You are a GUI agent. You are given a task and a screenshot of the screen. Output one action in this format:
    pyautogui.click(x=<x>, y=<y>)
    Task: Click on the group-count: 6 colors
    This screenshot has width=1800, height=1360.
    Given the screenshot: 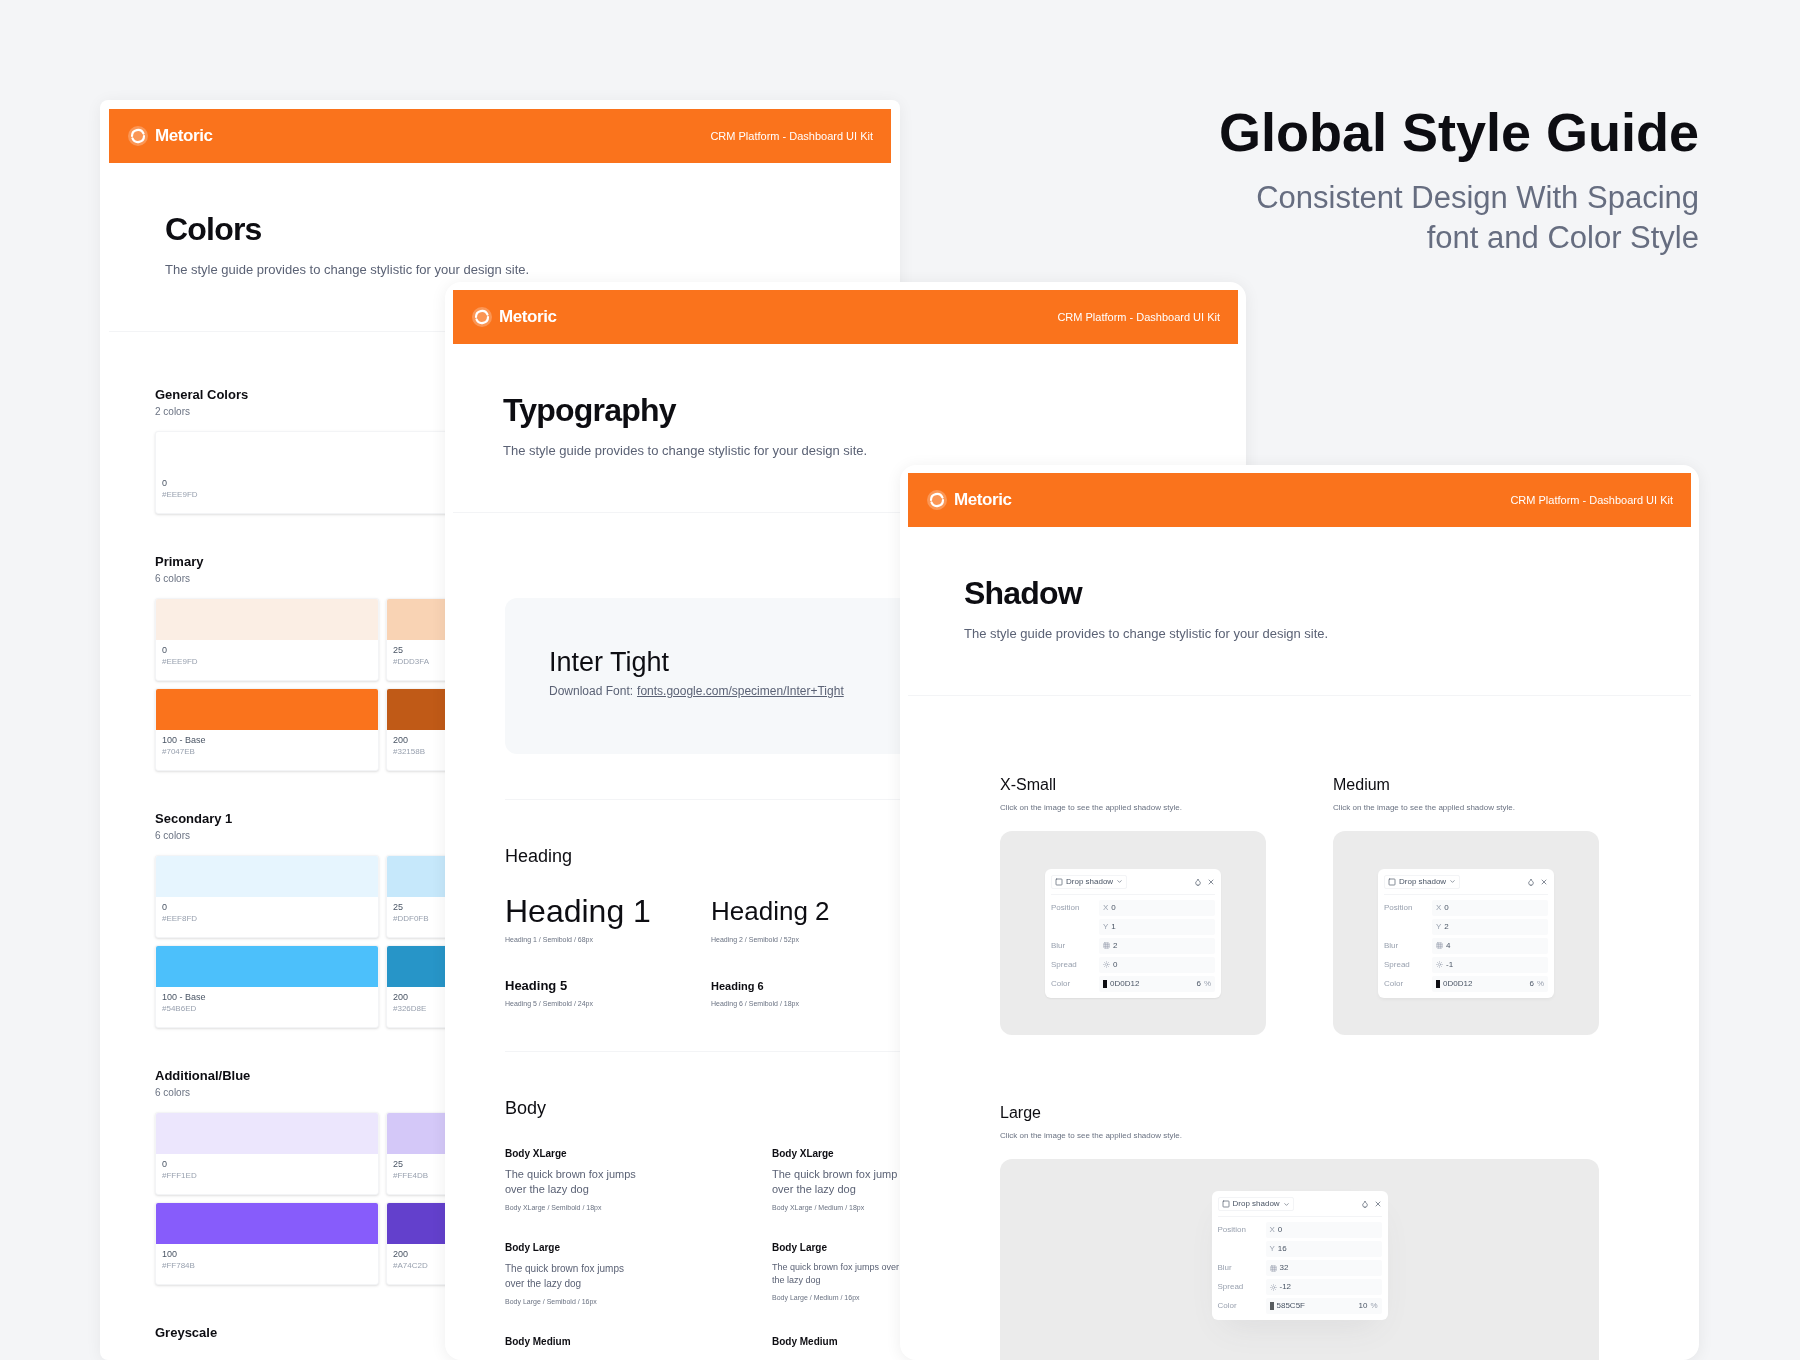 What is the action you would take?
    pyautogui.click(x=173, y=579)
    